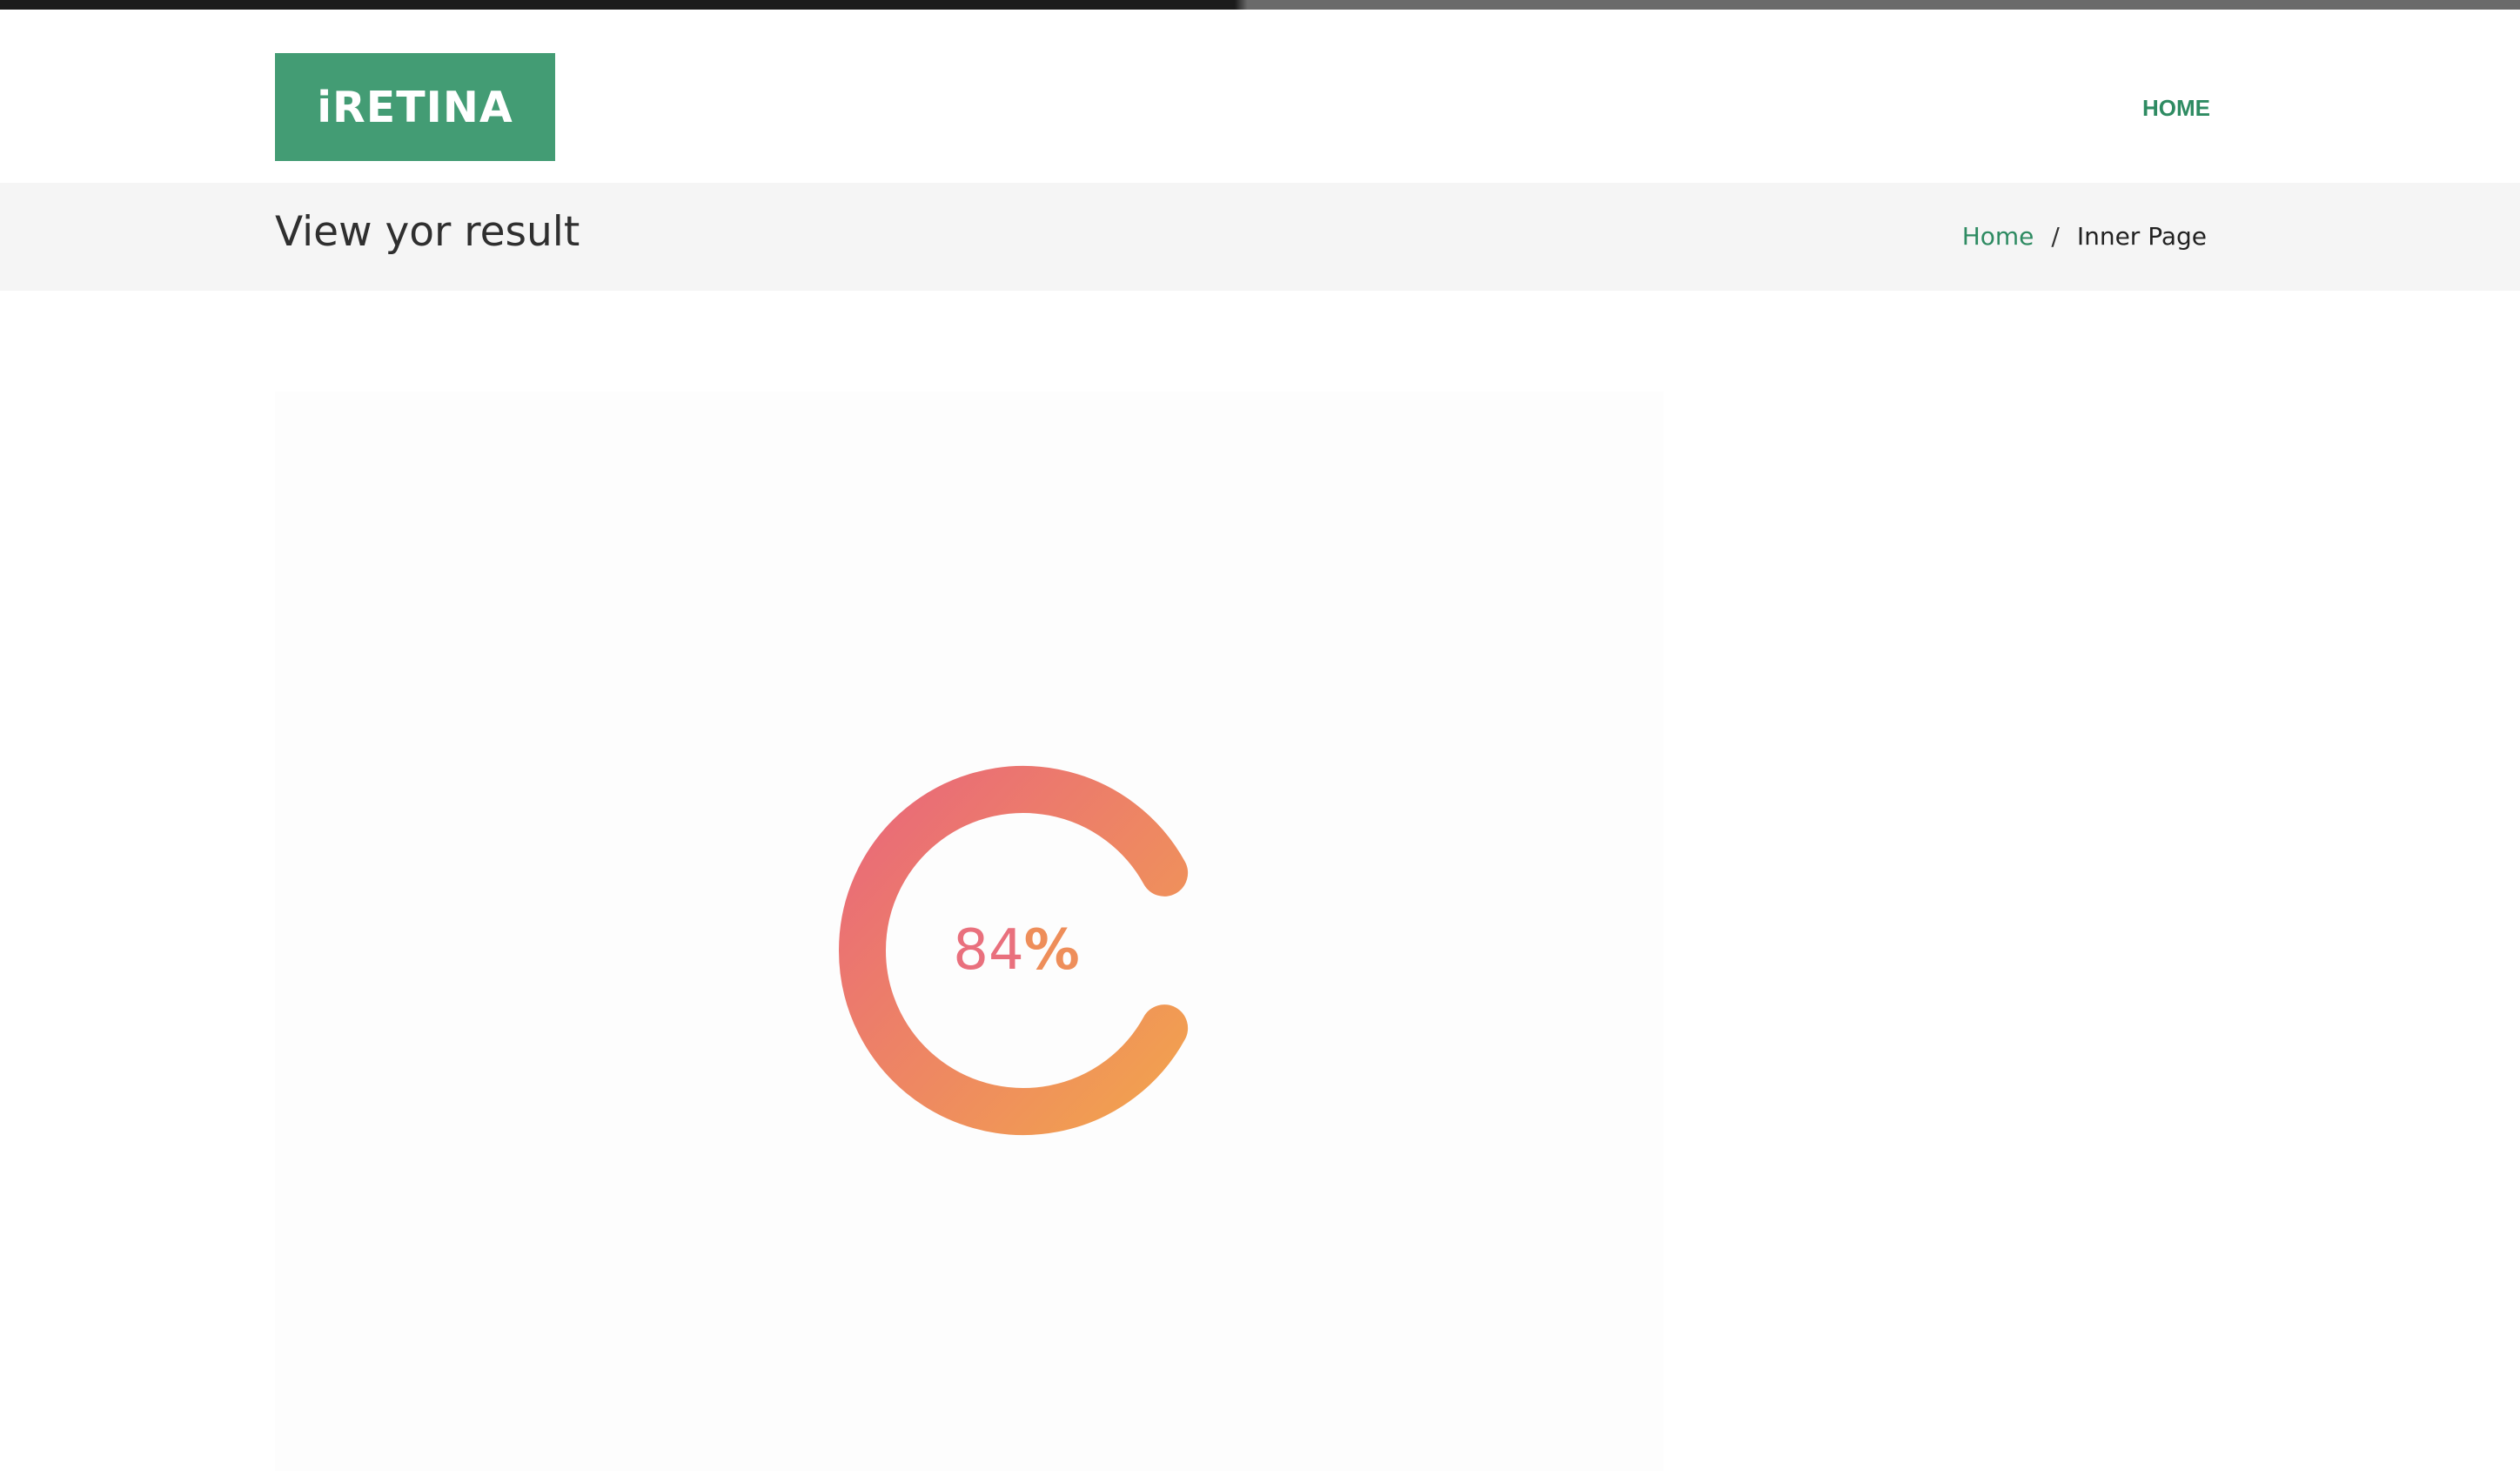 The image size is (2520, 1471). I want to click on gauge-percent-sign: %, so click(1051, 950).